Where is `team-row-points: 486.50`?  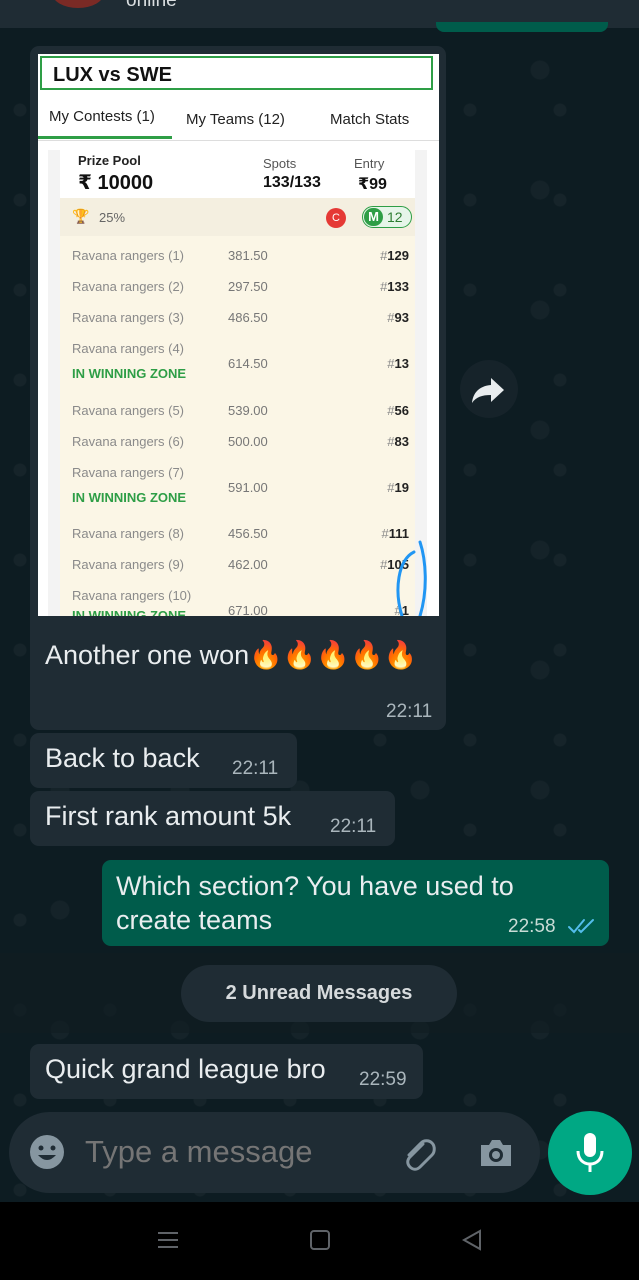 team-row-points: 486.50 is located at coordinates (248, 317).